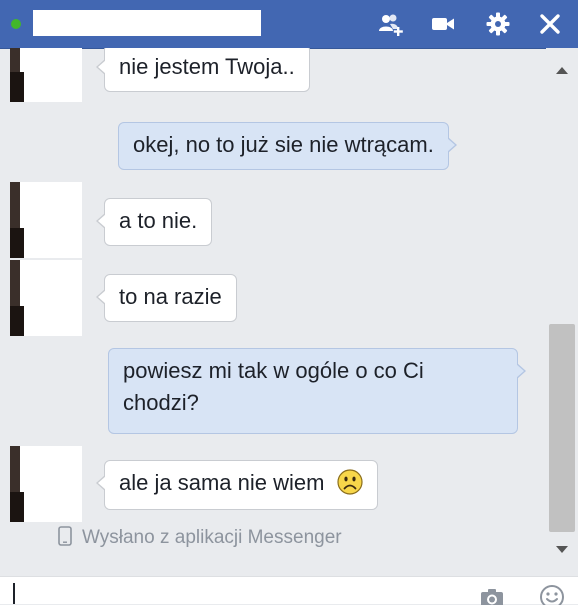  I want to click on online-status-dot, so click(16, 24).